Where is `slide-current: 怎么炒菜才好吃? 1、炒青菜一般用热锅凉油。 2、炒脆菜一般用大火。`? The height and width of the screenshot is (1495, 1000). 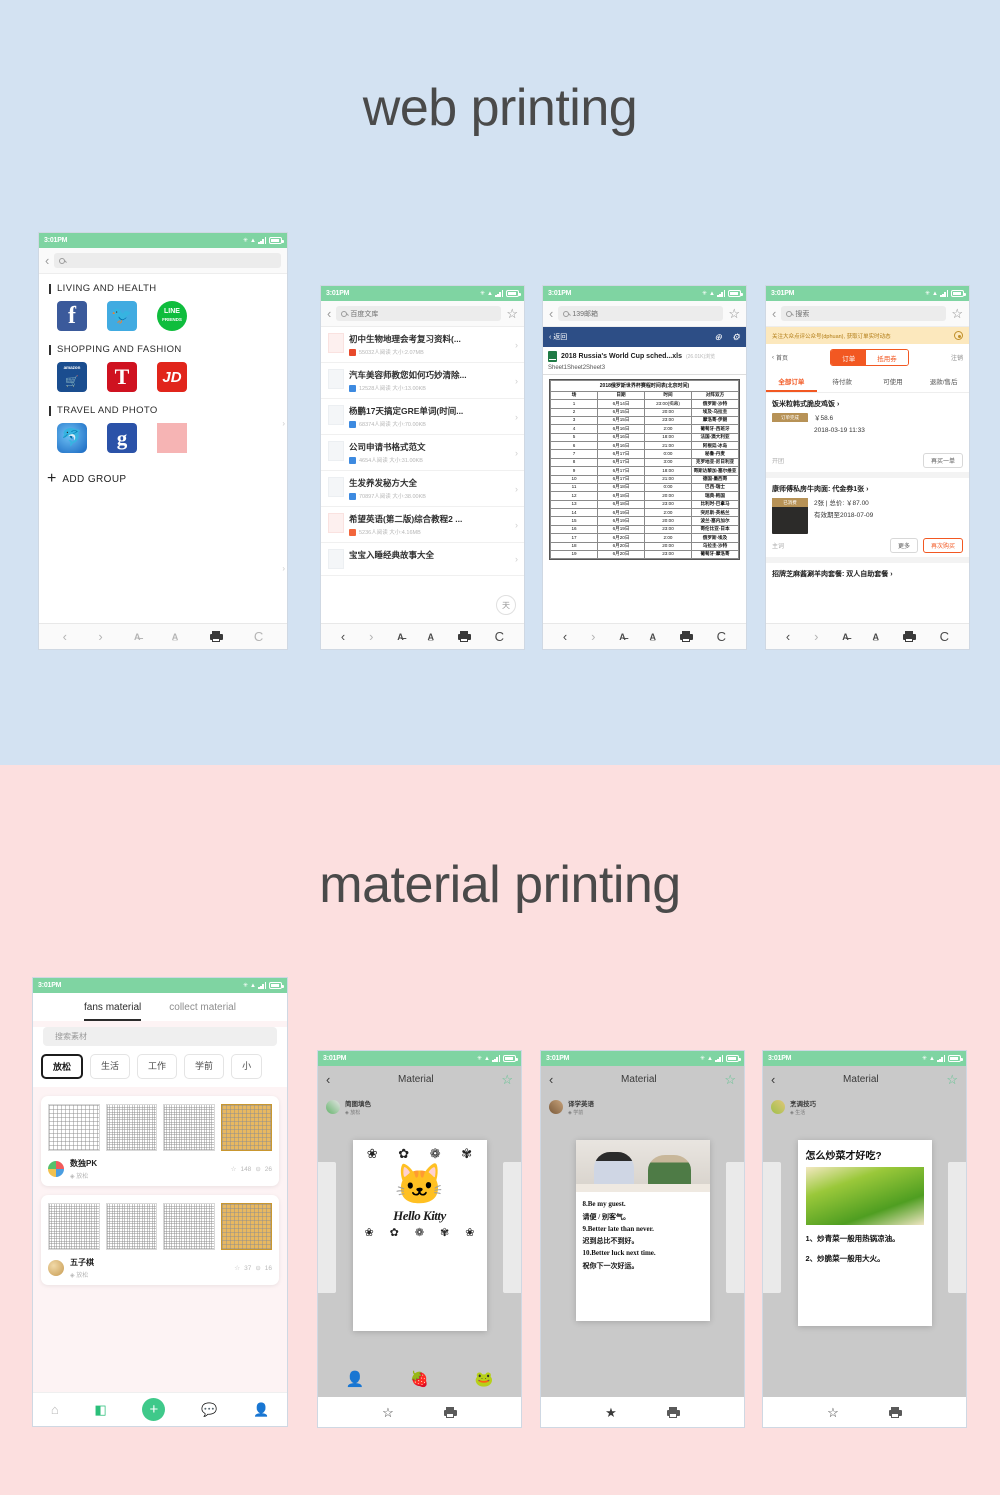
slide-current: 怎么炒菜才好吃? 1、炒青菜一般用热锅凉油。 2、炒脆菜一般用大火。 is located at coordinates (864, 1233).